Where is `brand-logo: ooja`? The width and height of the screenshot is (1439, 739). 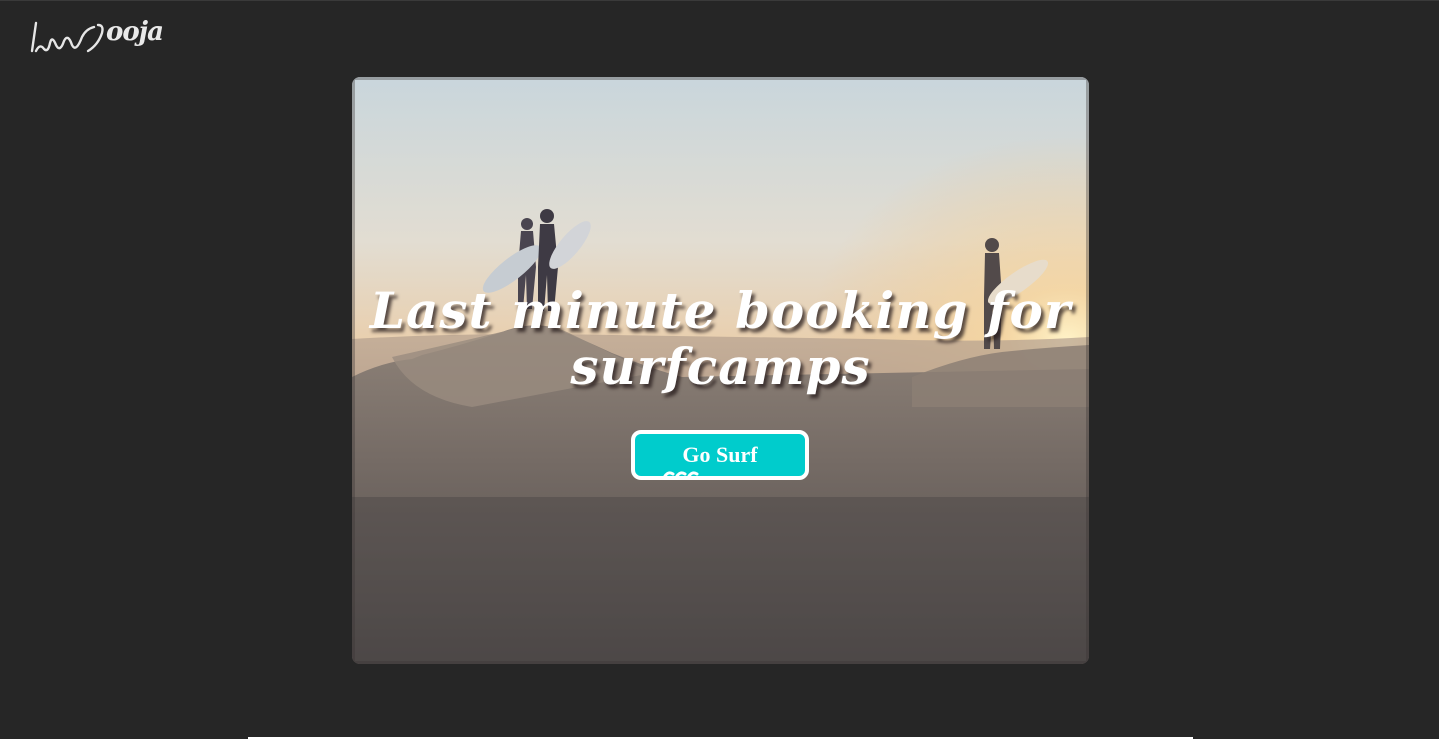
brand-logo: ooja is located at coordinates (96, 38).